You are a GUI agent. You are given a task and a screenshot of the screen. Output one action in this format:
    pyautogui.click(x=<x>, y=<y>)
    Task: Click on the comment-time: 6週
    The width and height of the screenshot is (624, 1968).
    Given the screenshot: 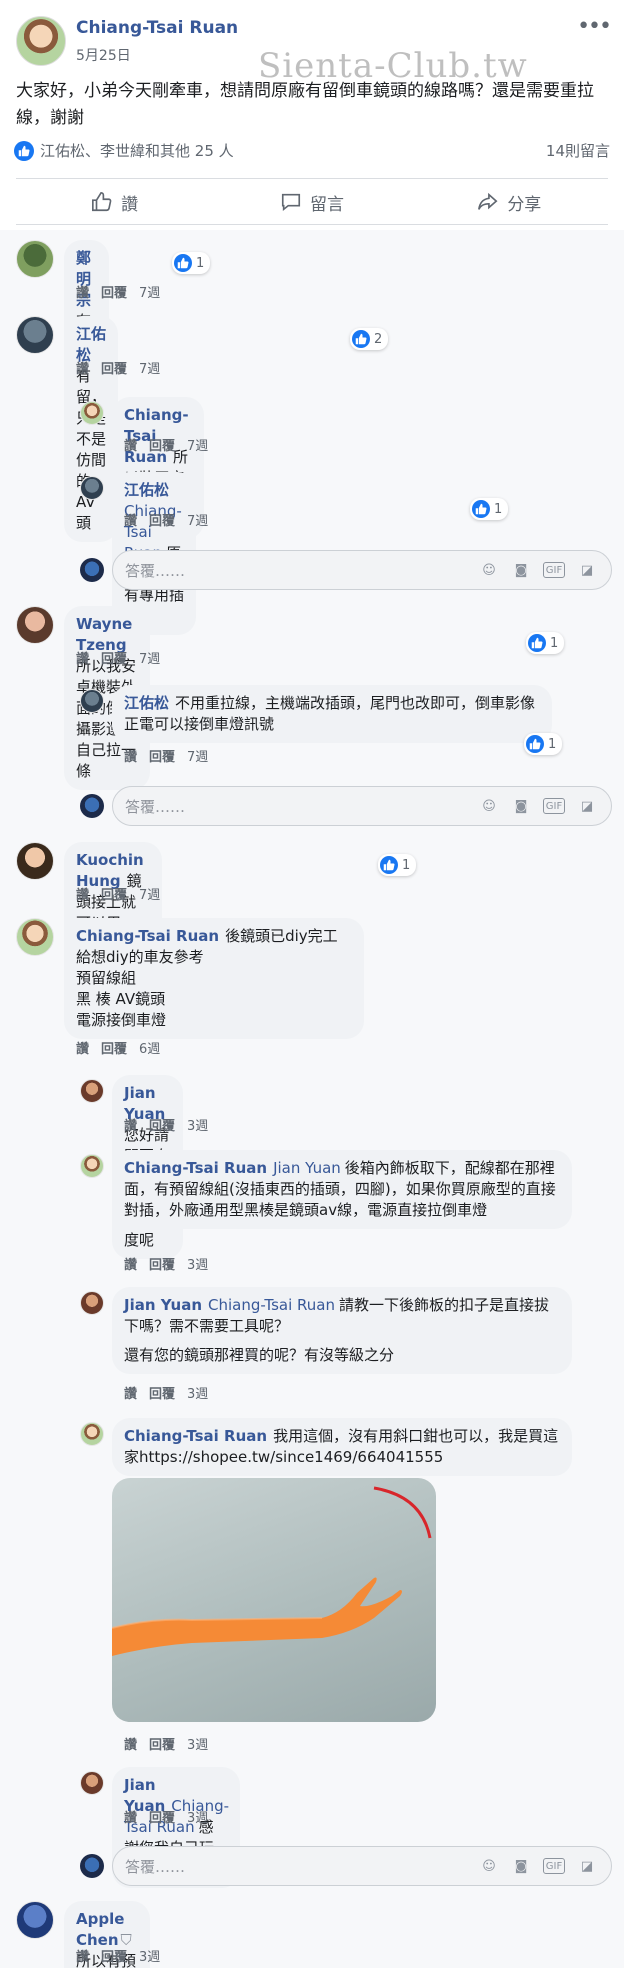 What is the action you would take?
    pyautogui.click(x=149, y=1049)
    